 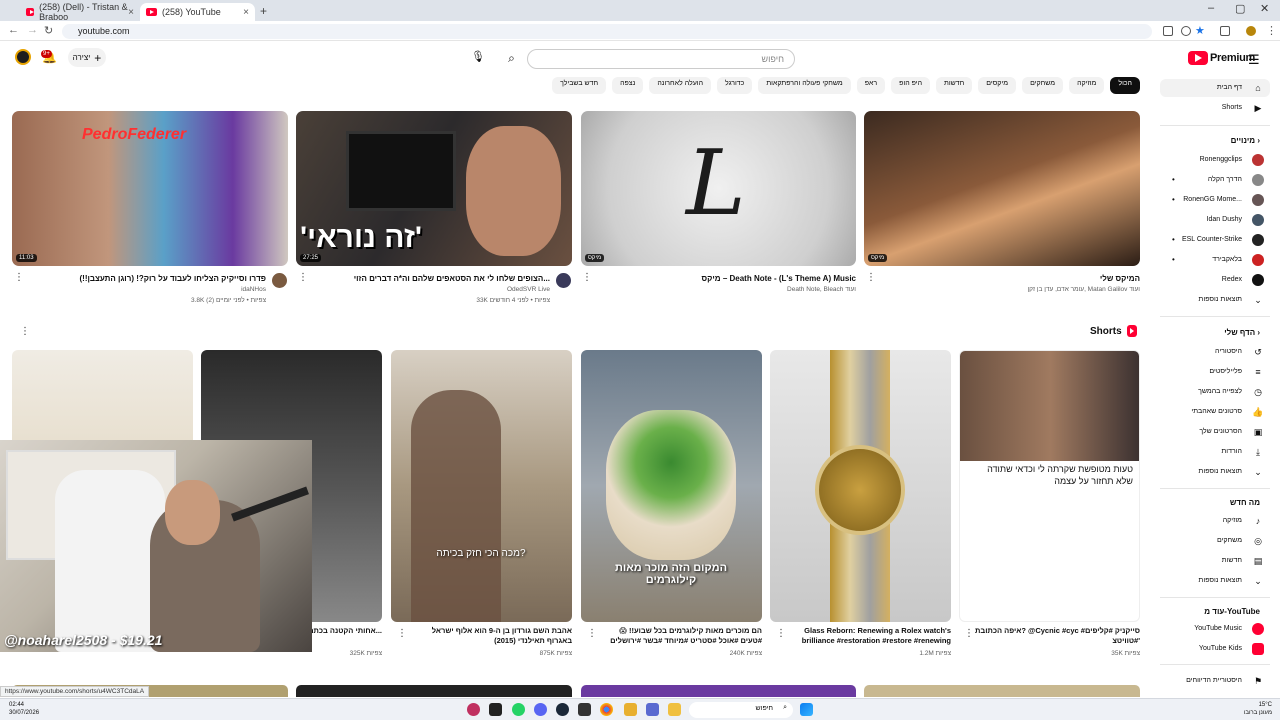 I want to click on chip-rap: ראפ, so click(x=871, y=85).